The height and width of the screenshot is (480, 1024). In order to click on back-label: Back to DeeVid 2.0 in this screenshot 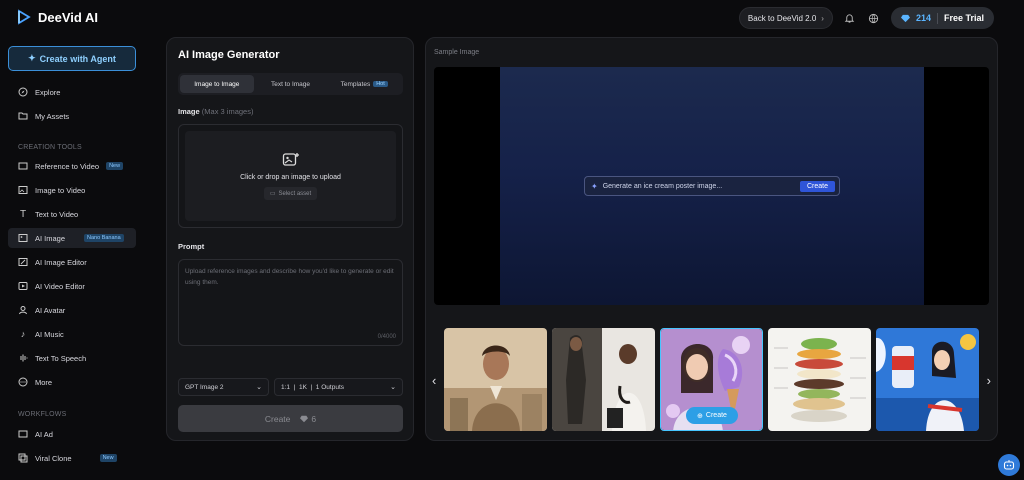, I will do `click(782, 18)`.